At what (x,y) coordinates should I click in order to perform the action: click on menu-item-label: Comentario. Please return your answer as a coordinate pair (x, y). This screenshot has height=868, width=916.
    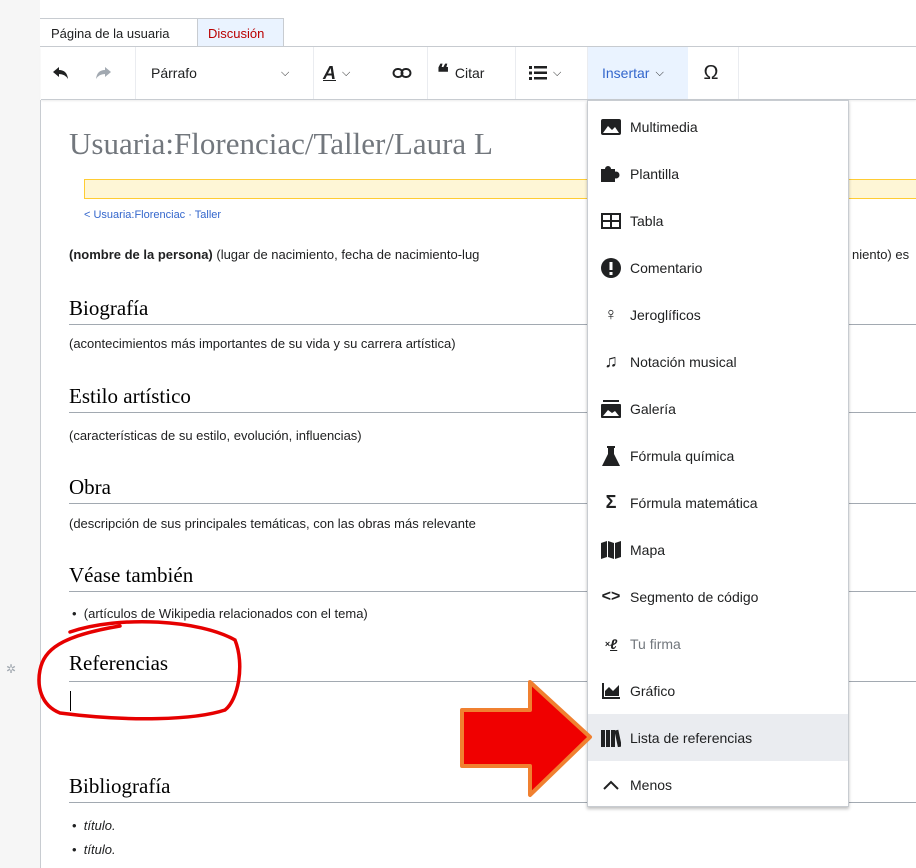
    Looking at the image, I should click on (666, 267).